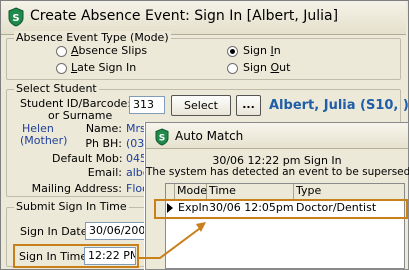 This screenshot has width=409, height=270. I want to click on event-type-legend: Absence Event Type (Mode), so click(92, 37).